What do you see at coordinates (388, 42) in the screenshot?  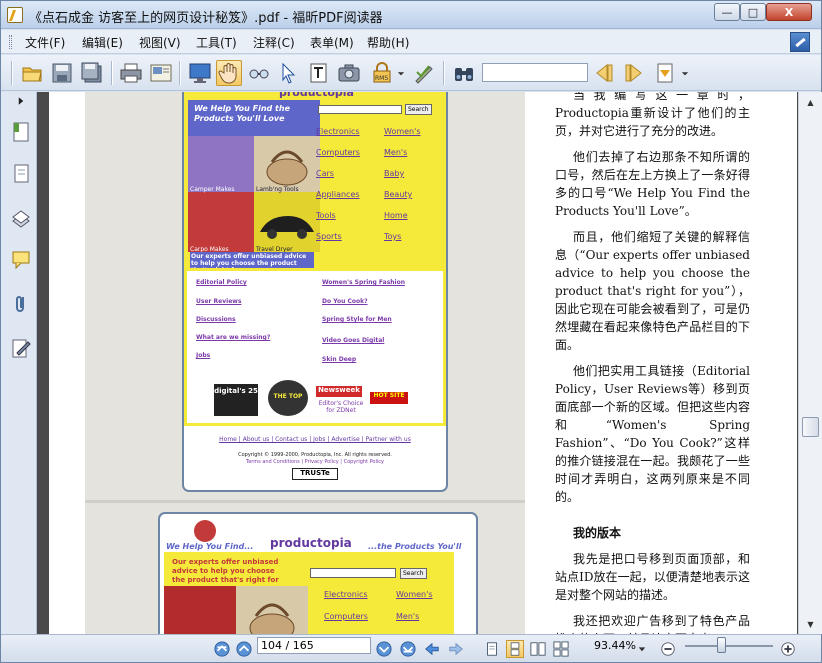 I see `menu-help: 帮助(H)` at bounding box center [388, 42].